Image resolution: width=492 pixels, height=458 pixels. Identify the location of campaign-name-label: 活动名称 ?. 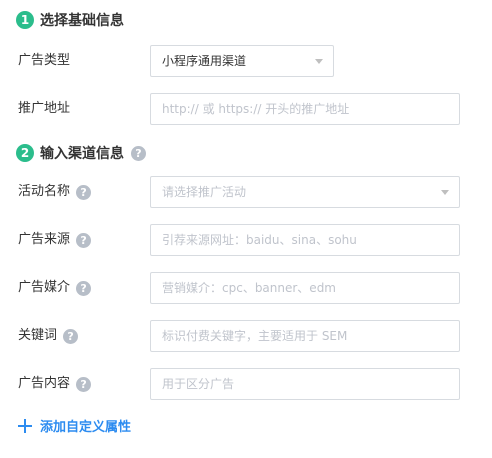
(55, 192).